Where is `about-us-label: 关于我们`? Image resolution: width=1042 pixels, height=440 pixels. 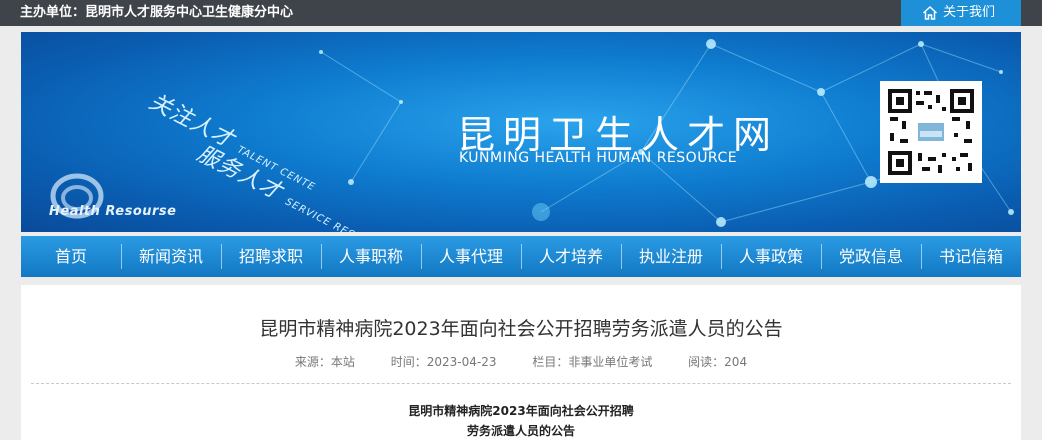 about-us-label: 关于我们 is located at coordinates (969, 12).